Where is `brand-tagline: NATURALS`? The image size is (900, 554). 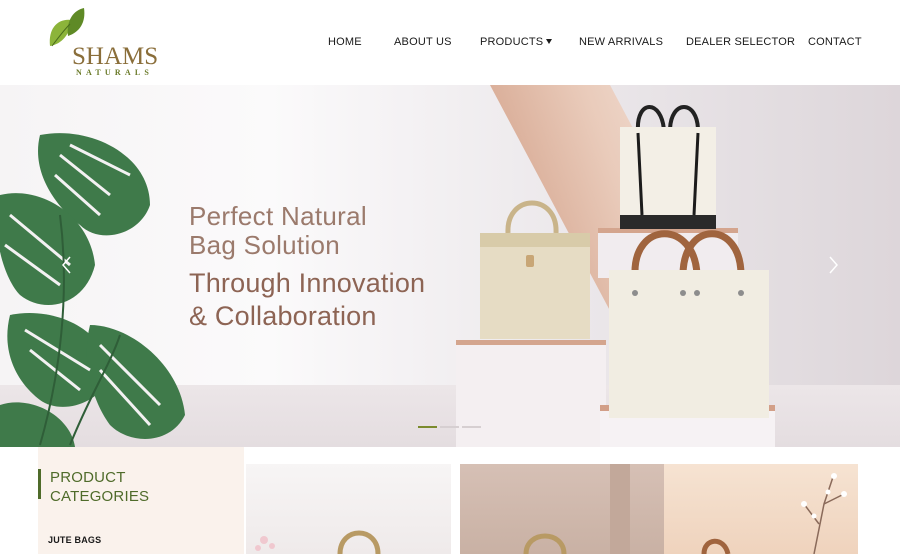 brand-tagline: NATURALS is located at coordinates (115, 72).